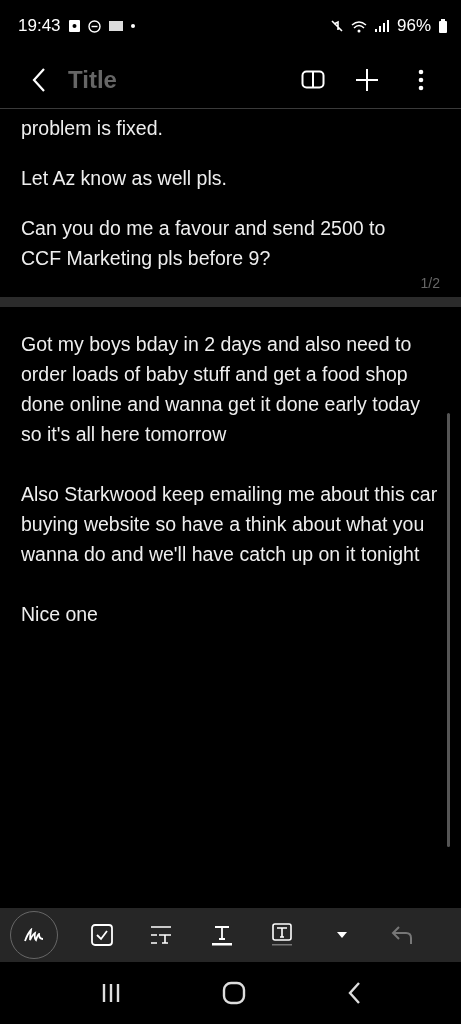  I want to click on pen-icon, so click(34, 935).